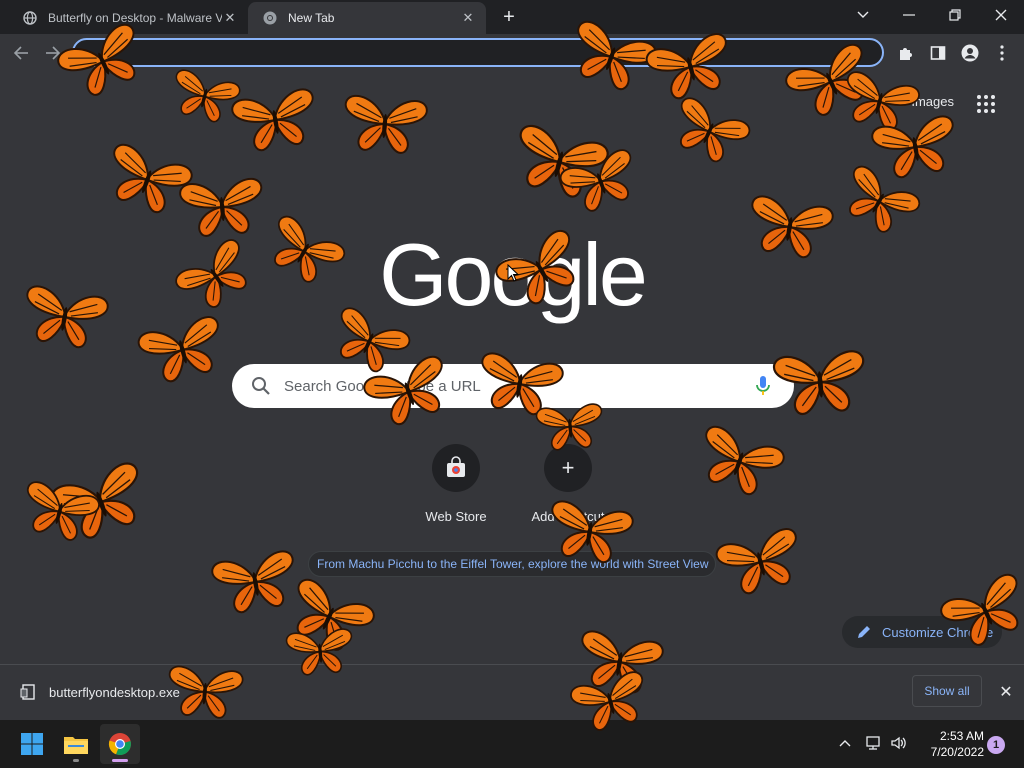 This screenshot has height=768, width=1024. Describe the element at coordinates (899, 743) in the screenshot. I see `volume-icon` at that location.